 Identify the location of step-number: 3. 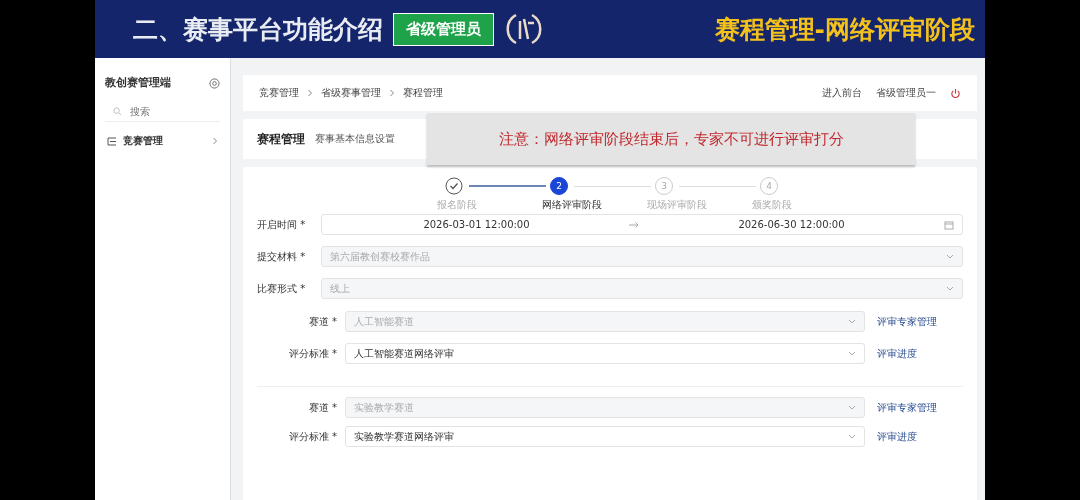
(664, 186).